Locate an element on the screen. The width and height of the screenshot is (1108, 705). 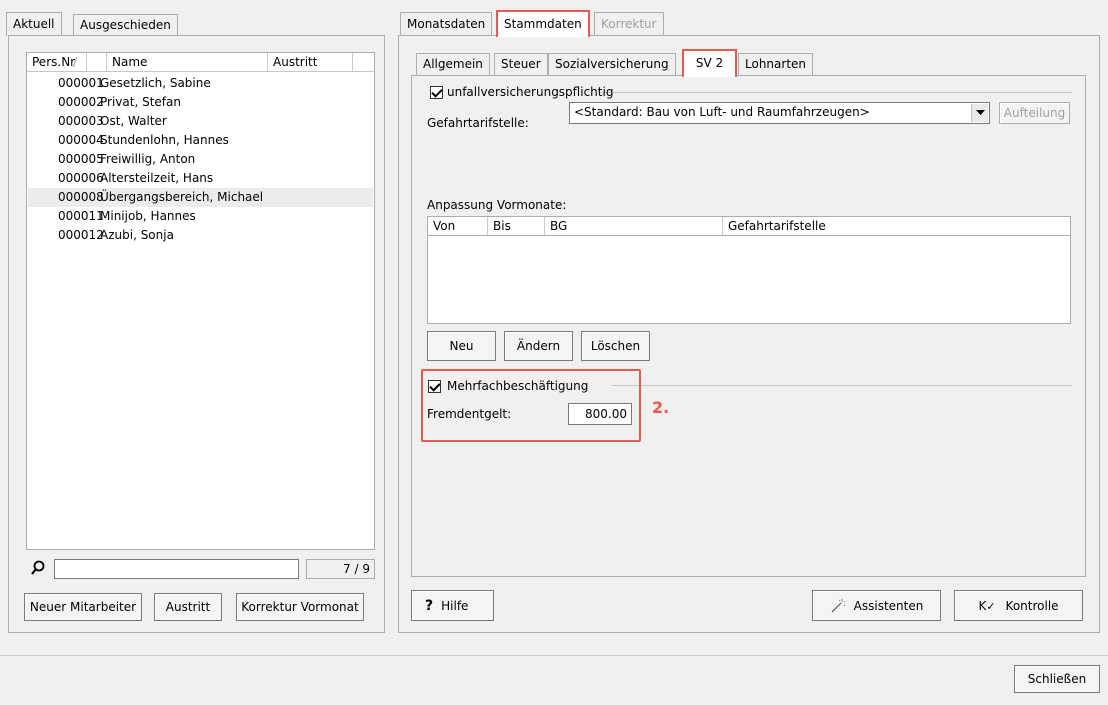
table-row: 000002 Privat, Stefan is located at coordinates (200, 102).